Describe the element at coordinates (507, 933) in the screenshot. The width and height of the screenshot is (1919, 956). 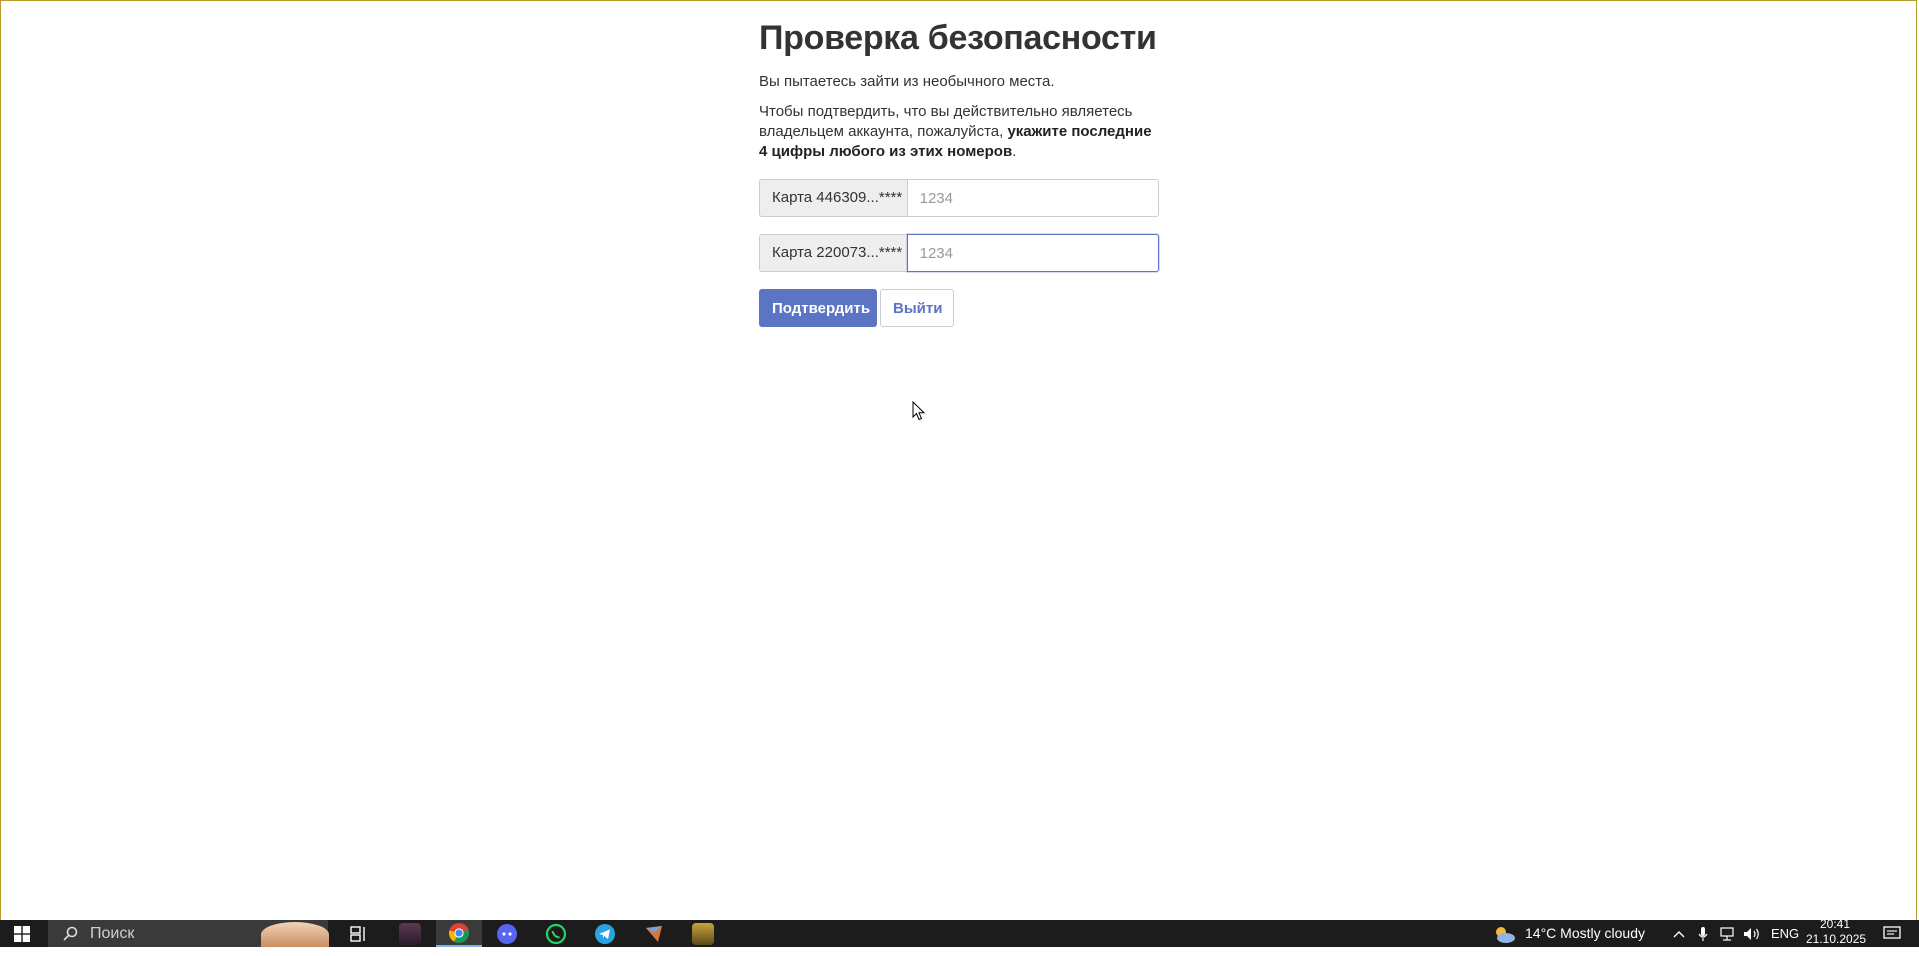
I see `discord-icon` at that location.